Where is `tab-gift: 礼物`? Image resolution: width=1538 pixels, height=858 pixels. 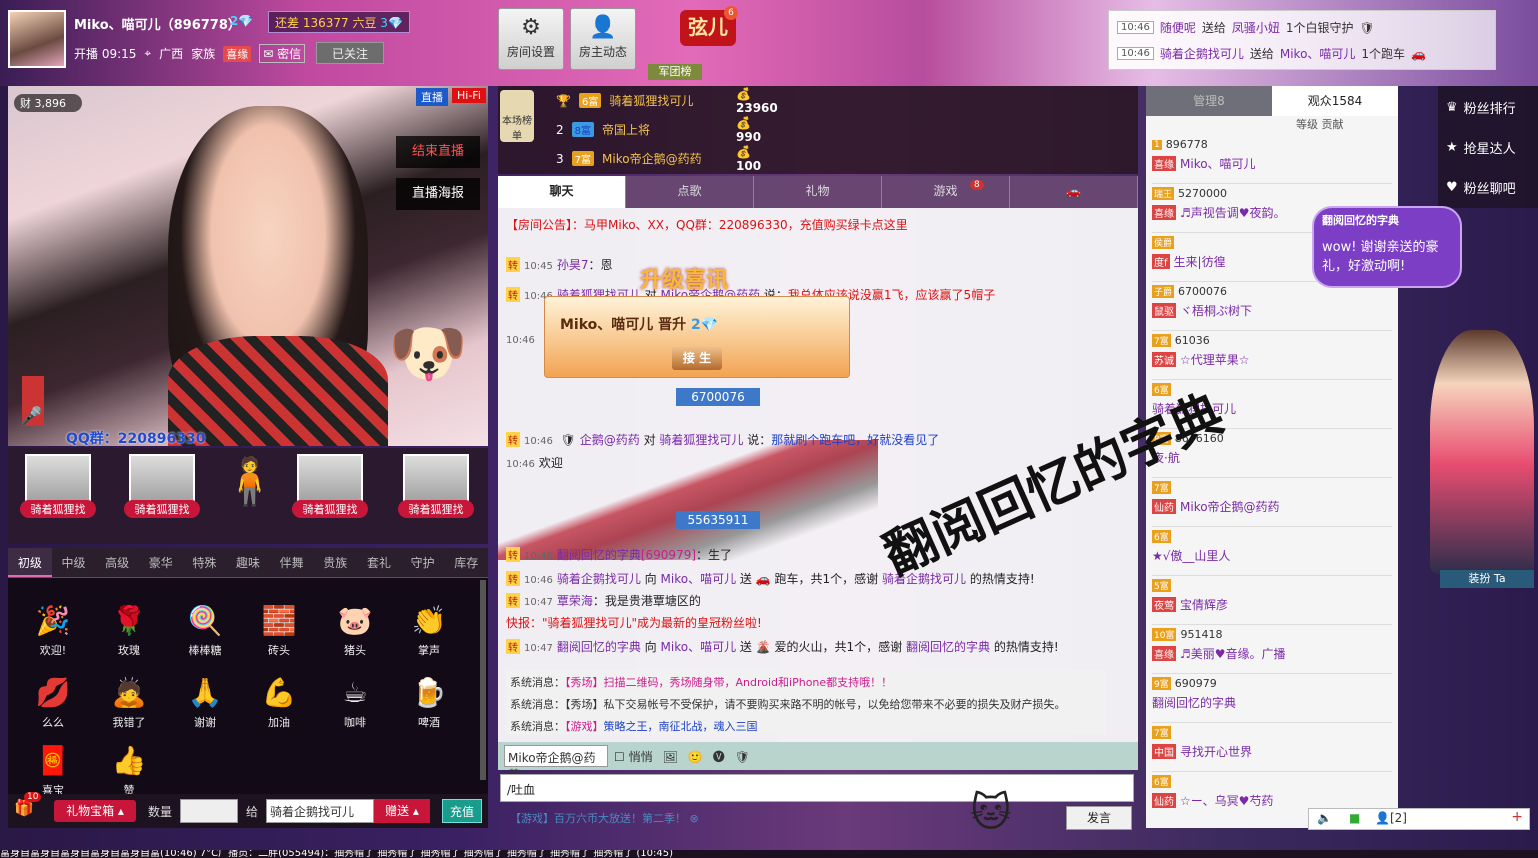
tab-gift: 礼物 is located at coordinates (818, 192).